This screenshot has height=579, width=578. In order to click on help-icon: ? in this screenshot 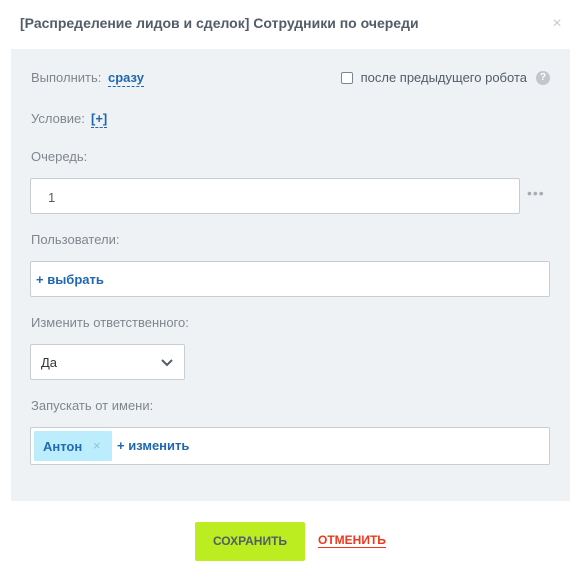, I will do `click(543, 77)`.